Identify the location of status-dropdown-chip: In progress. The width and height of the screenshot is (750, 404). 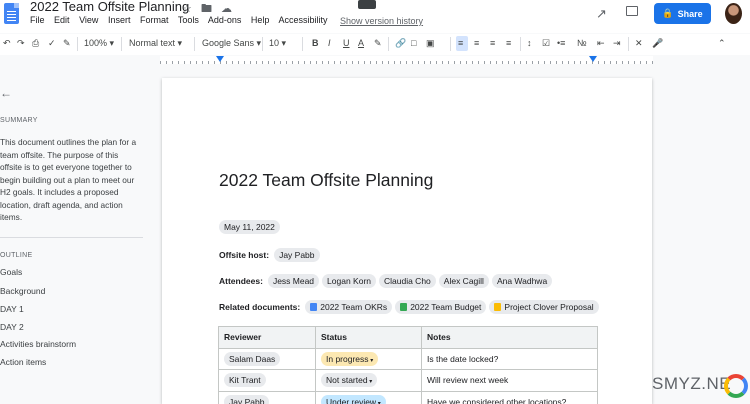
(350, 358).